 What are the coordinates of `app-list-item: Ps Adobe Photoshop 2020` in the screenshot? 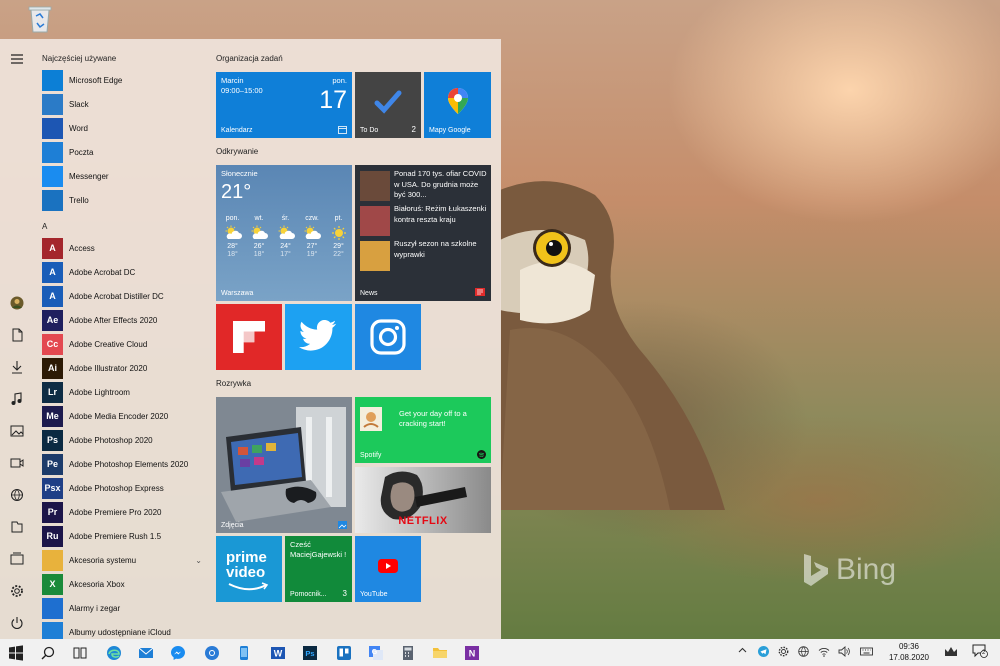 It's located at (122, 440).